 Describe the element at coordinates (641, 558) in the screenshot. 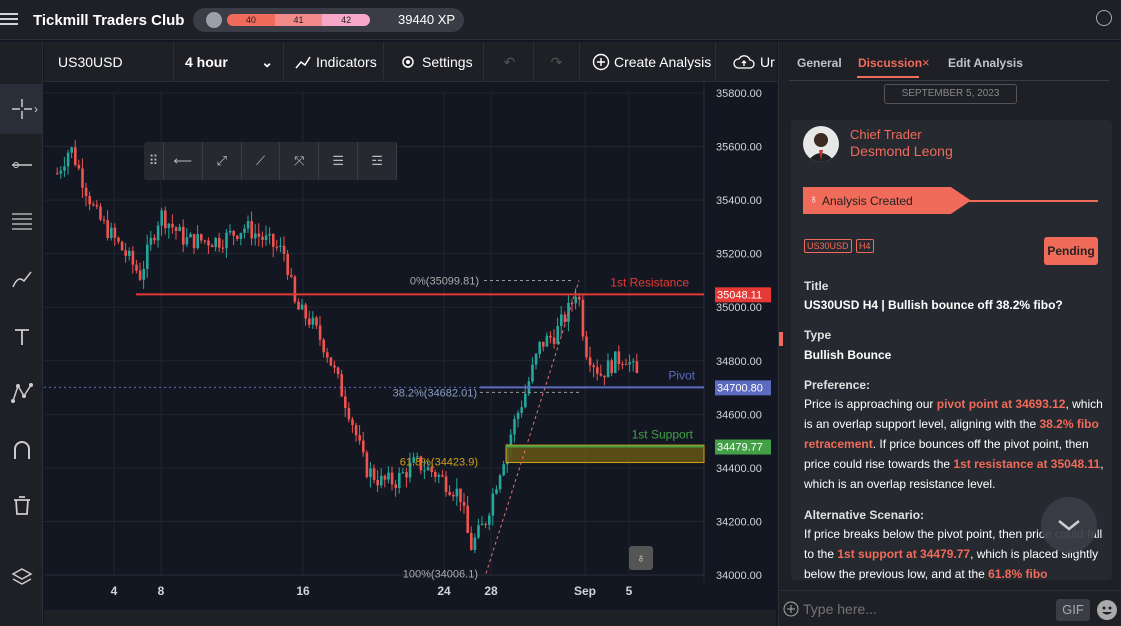

I see `lightbulb-icon: ♁` at that location.